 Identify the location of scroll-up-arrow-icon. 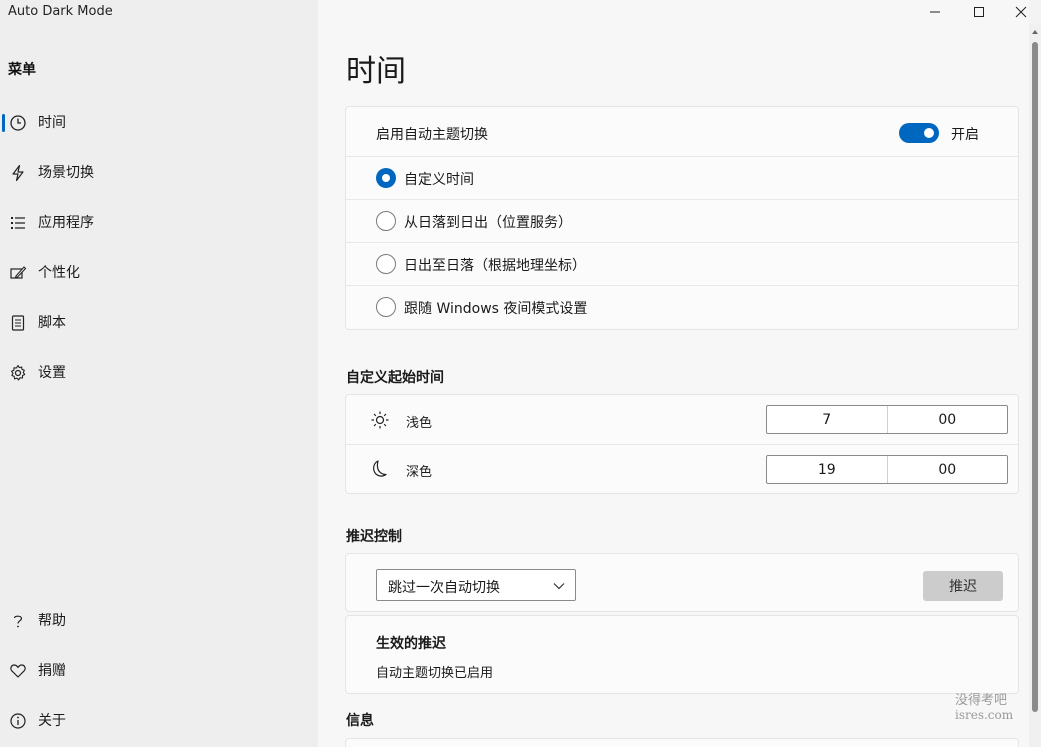
(1035, 32).